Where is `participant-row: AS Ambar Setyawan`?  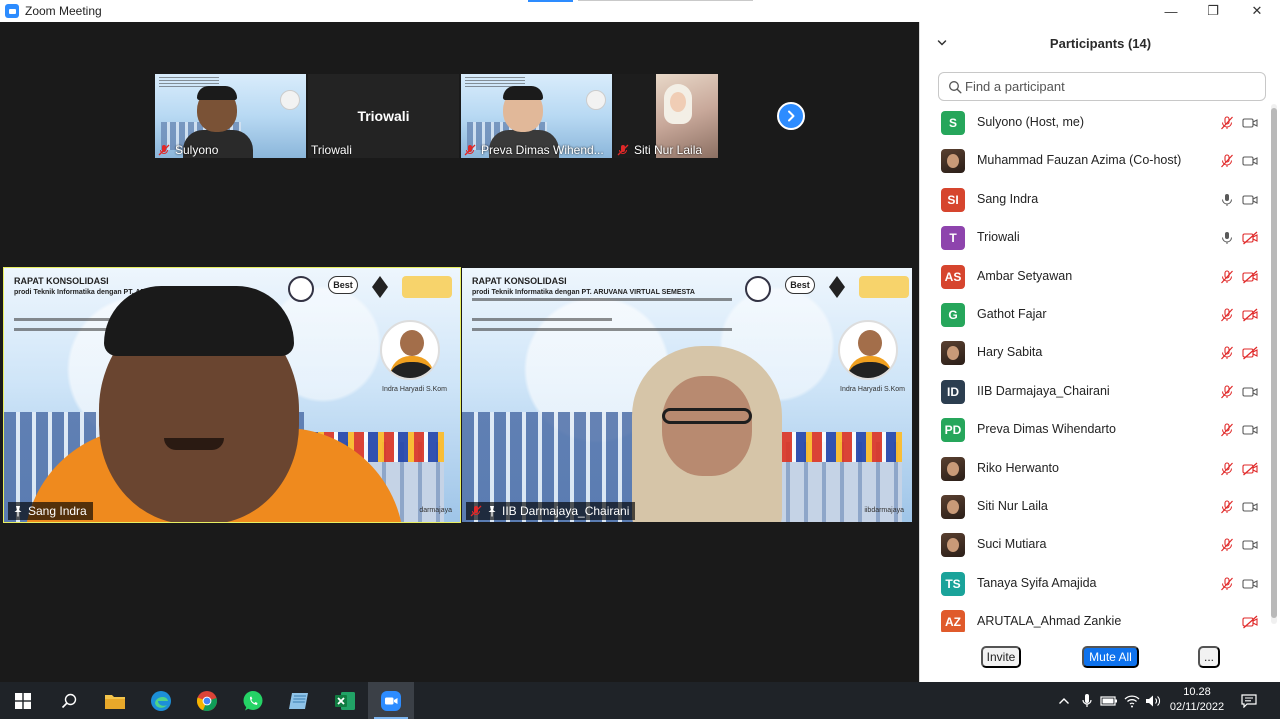 participant-row: AS Ambar Setyawan is located at coordinates (1095, 277).